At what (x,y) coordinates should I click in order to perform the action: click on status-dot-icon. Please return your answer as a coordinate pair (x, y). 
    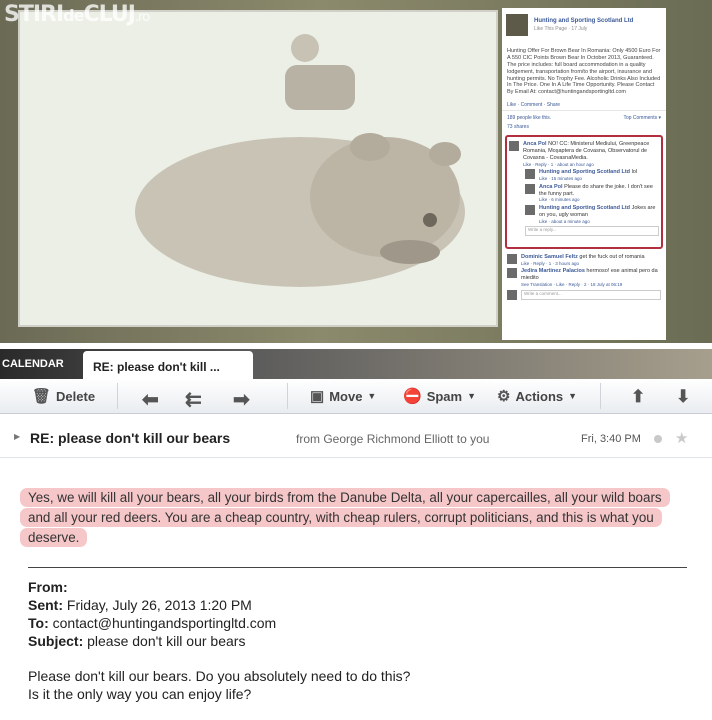
    Looking at the image, I should click on (658, 439).